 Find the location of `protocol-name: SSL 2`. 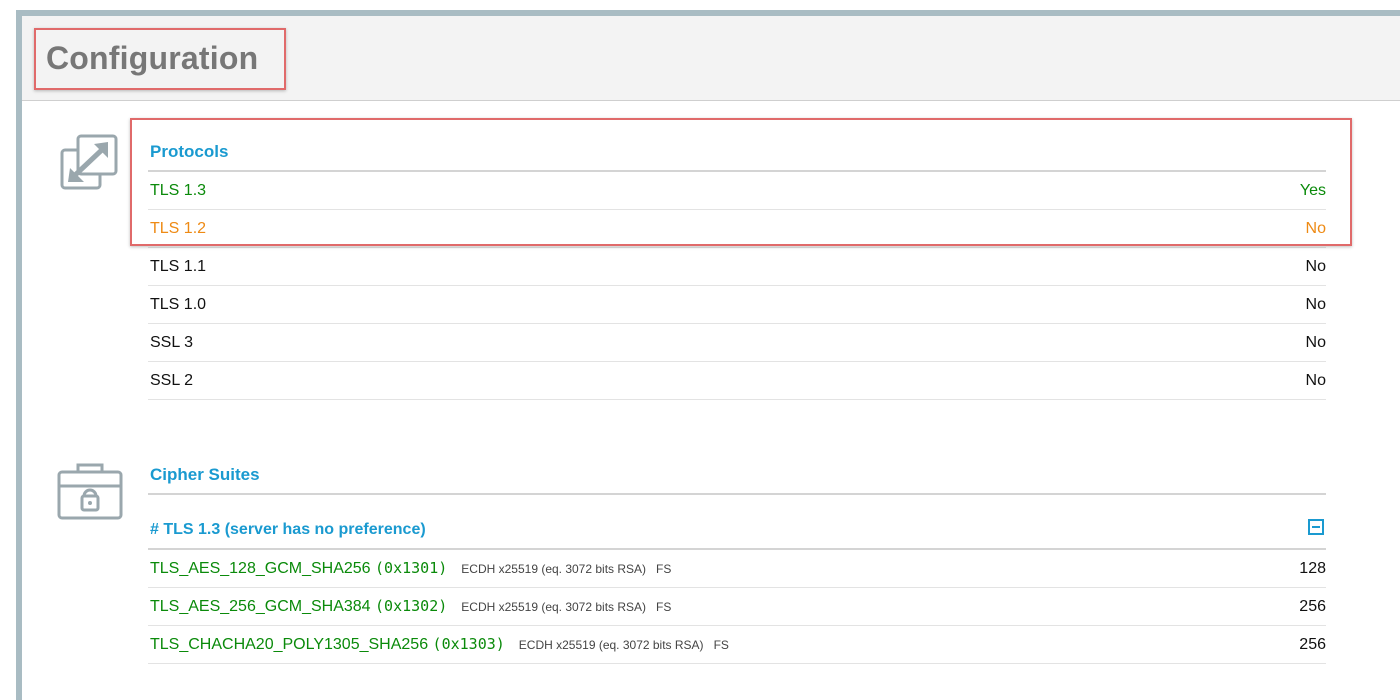

protocol-name: SSL 2 is located at coordinates (171, 380).